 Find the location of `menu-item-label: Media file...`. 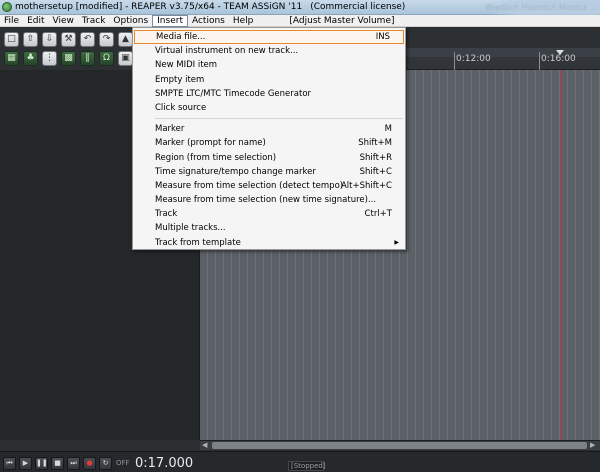

menu-item-label: Media file... is located at coordinates (181, 37).